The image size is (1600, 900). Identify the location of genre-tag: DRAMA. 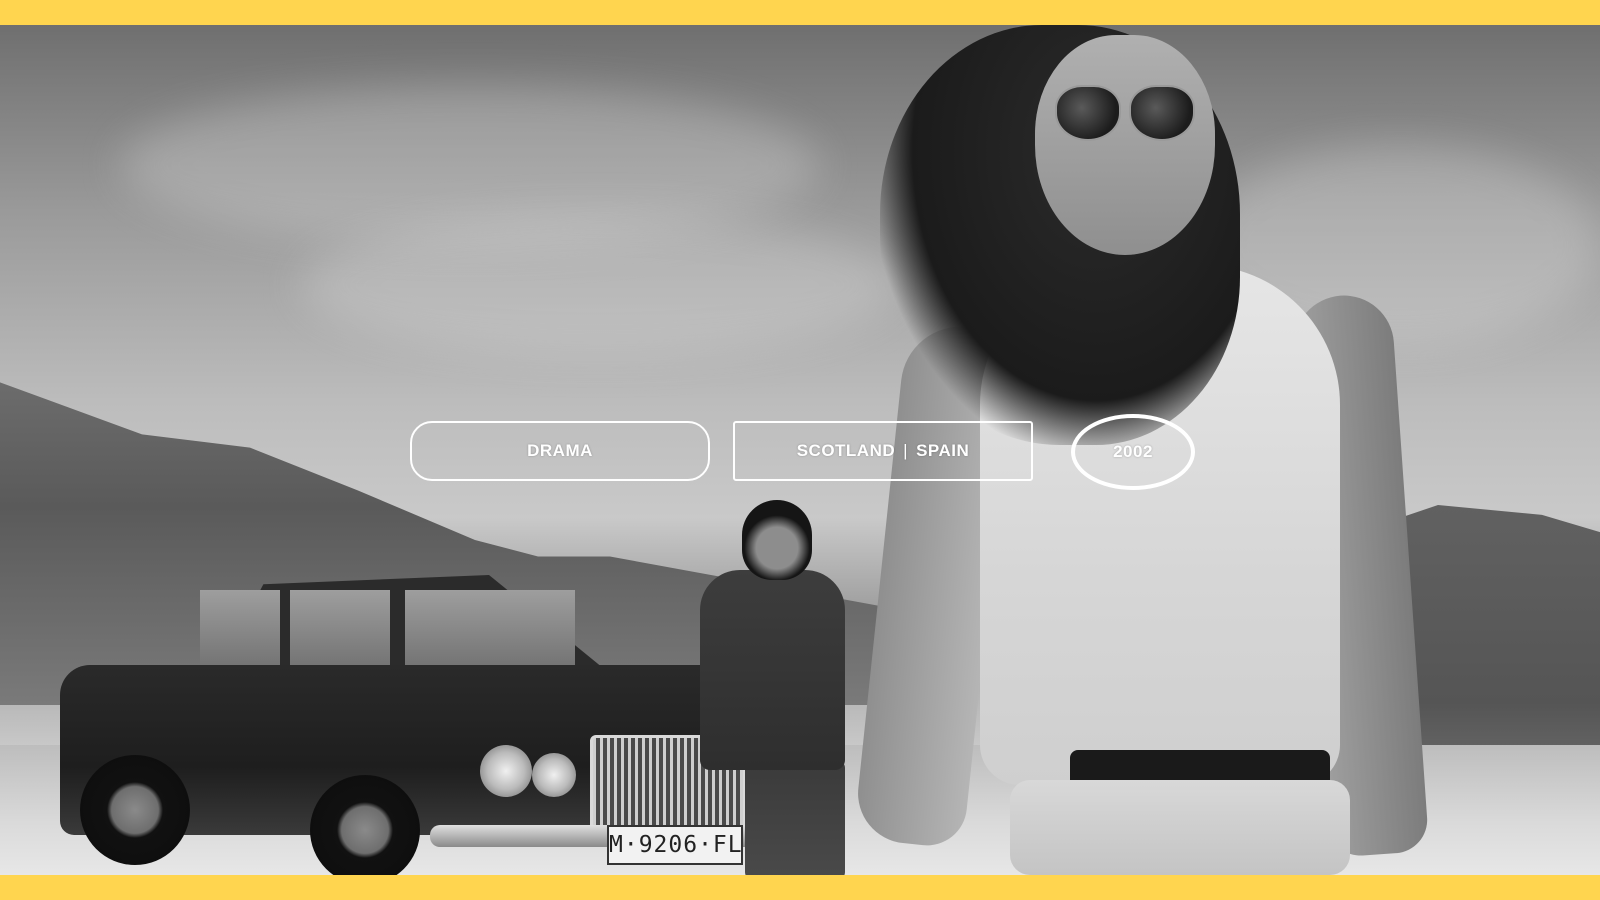
(560, 451).